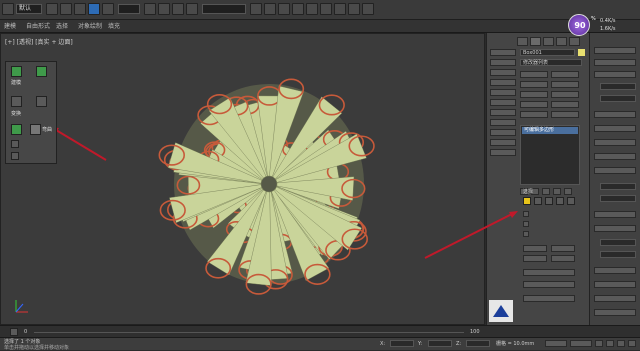  Describe the element at coordinates (556, 343) in the screenshot. I see `auto-key-button` at that location.